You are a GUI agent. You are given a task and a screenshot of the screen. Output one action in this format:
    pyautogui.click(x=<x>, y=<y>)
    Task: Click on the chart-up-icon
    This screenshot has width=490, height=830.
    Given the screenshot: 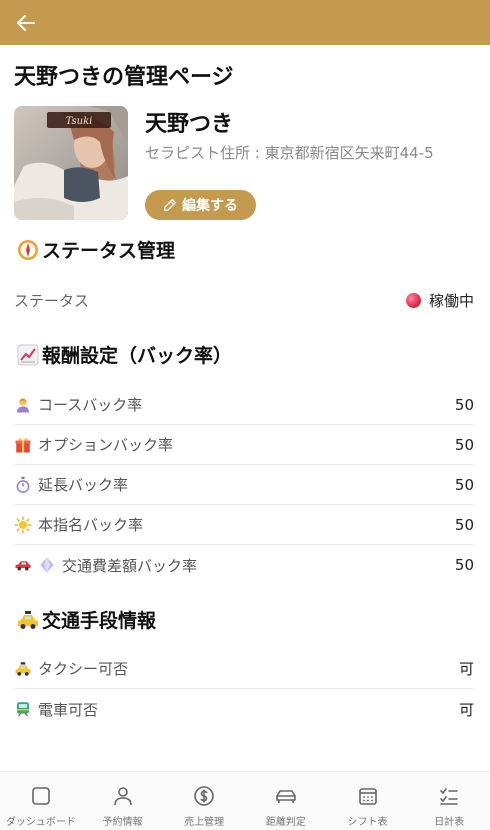 What is the action you would take?
    pyautogui.click(x=28, y=354)
    